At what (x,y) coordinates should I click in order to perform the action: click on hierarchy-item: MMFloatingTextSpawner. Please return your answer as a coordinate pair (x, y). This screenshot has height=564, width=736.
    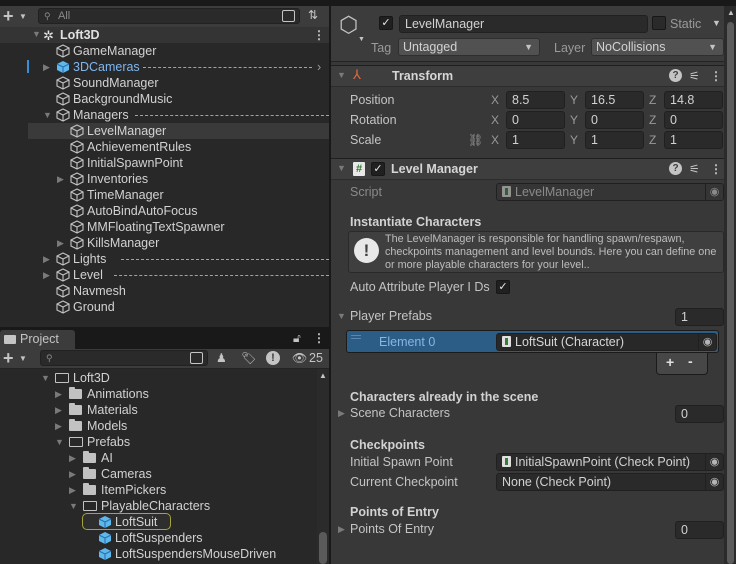
    Looking at the image, I should click on (164, 227).